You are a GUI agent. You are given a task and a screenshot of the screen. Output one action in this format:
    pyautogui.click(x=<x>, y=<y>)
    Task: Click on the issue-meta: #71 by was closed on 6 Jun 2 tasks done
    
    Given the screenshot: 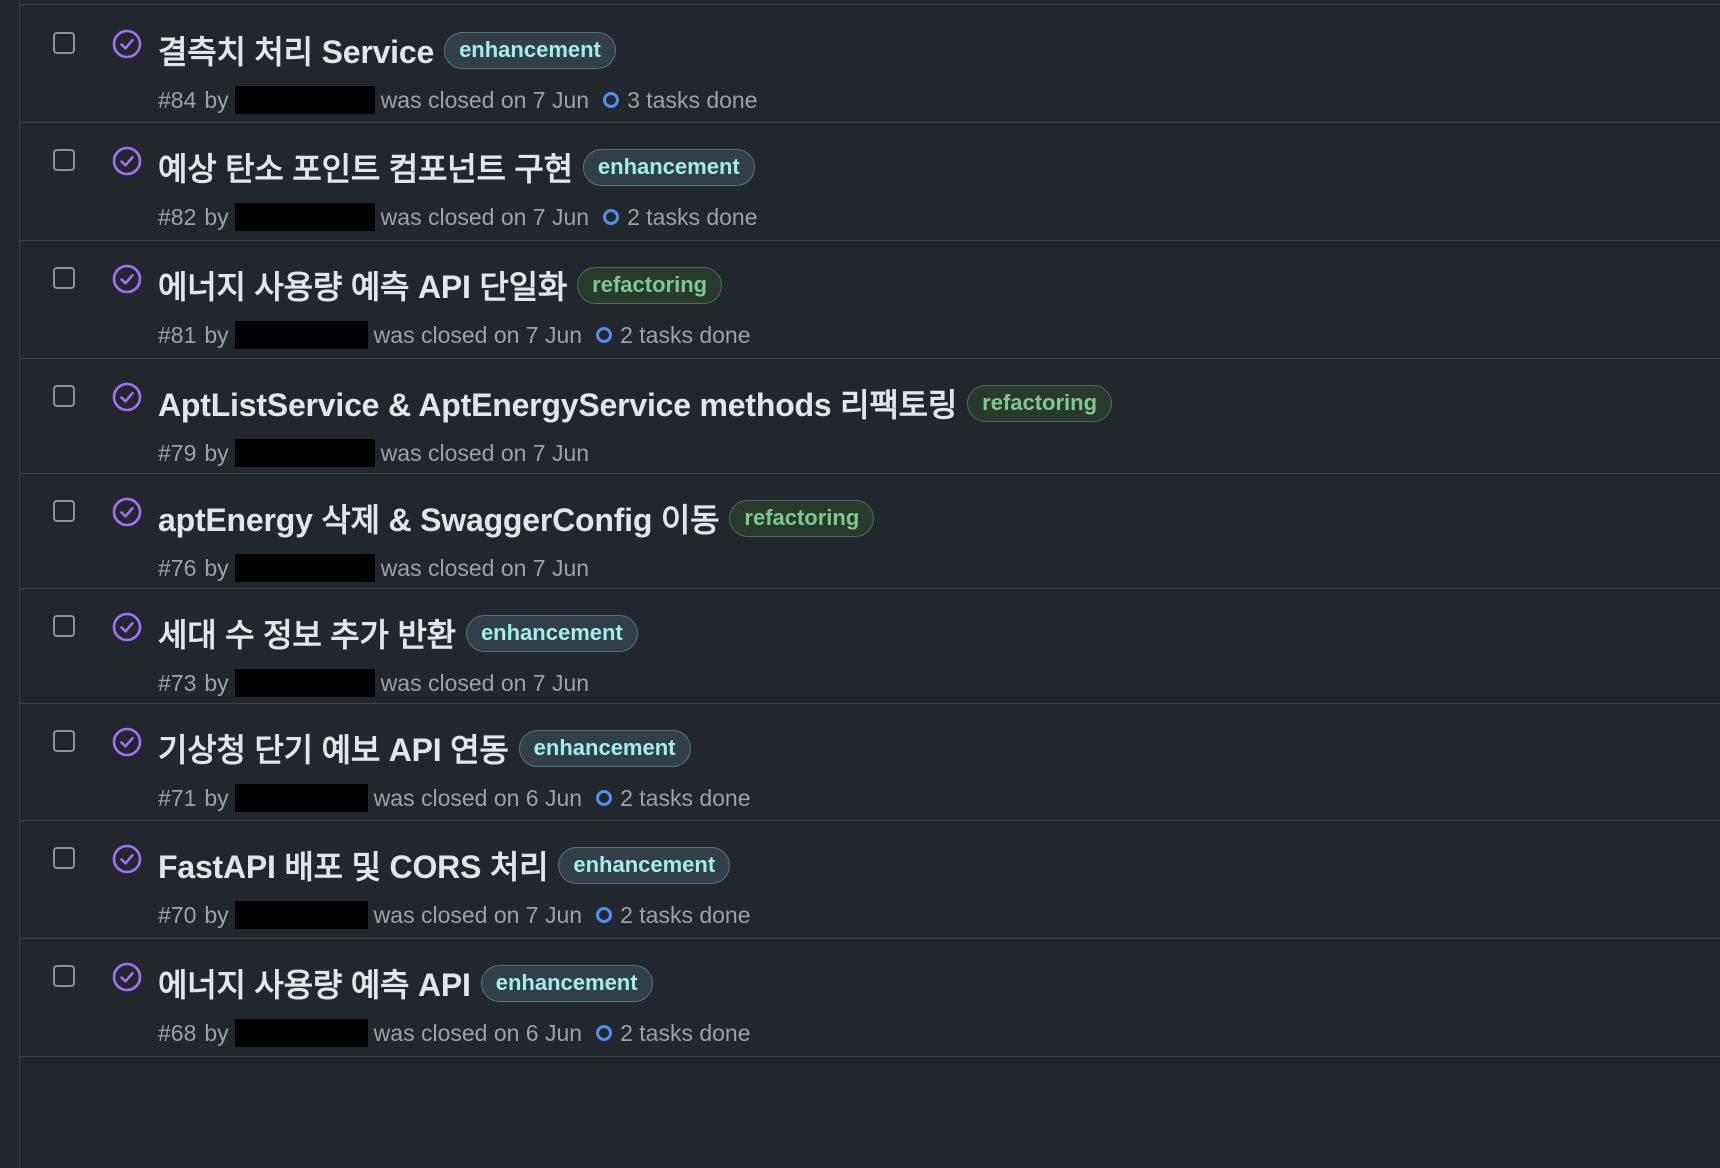 What is the action you would take?
    pyautogui.click(x=454, y=798)
    